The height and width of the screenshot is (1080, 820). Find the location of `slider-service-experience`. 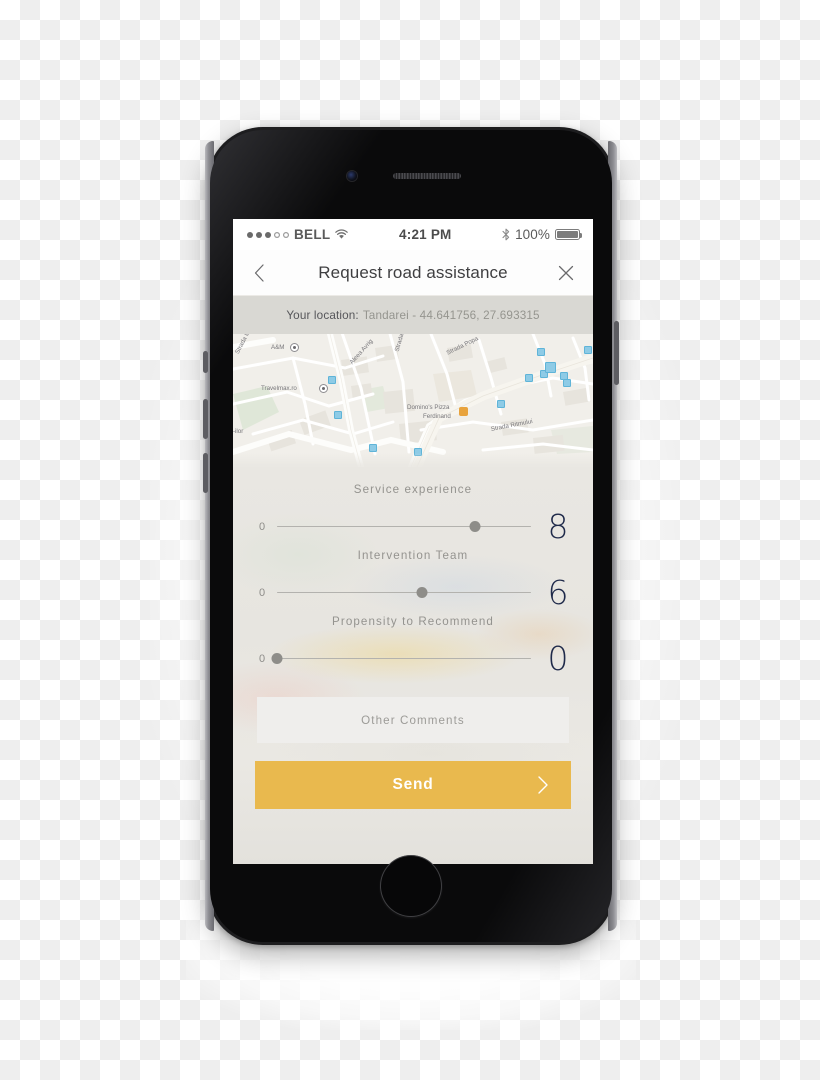

slider-service-experience is located at coordinates (404, 527).